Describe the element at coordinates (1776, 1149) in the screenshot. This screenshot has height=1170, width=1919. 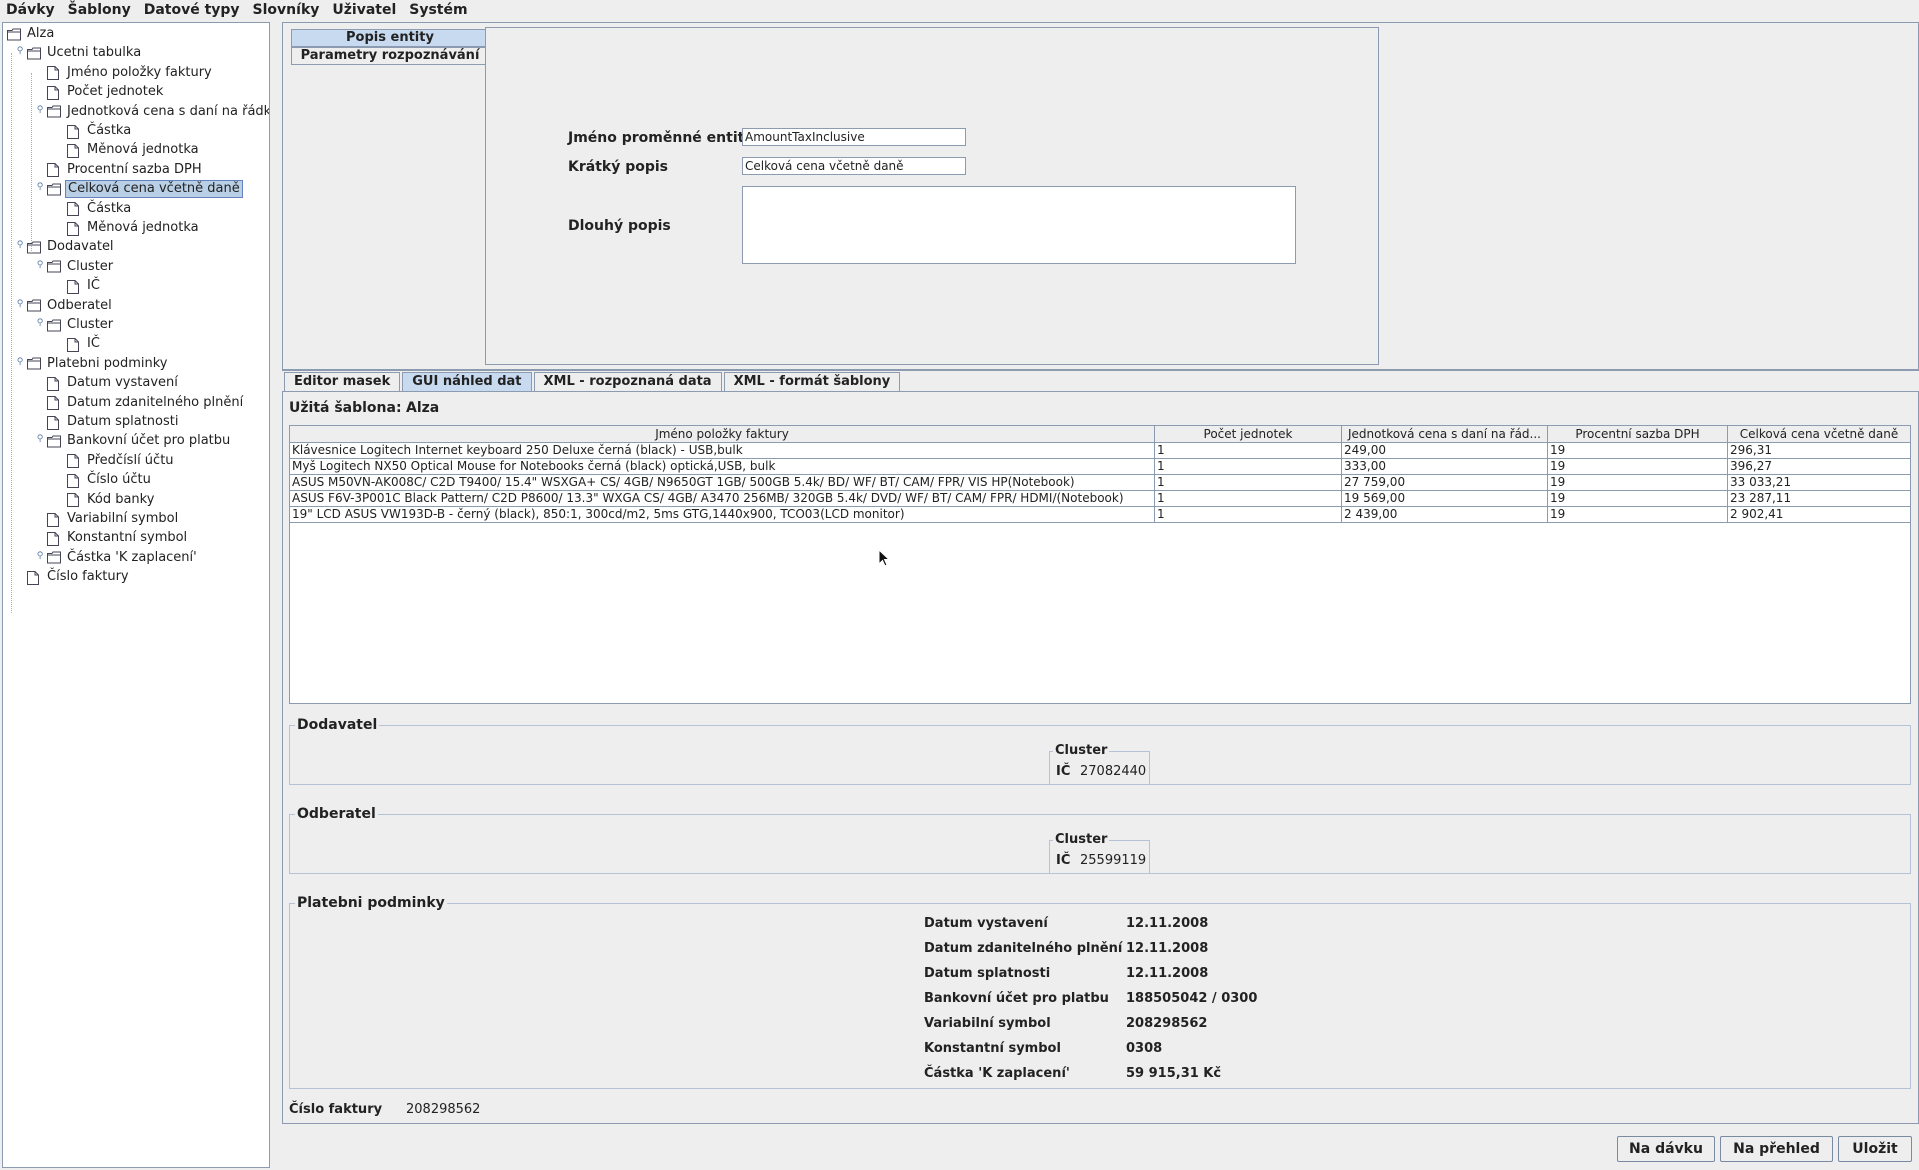
I see `to-overview-button: Na přehled` at that location.